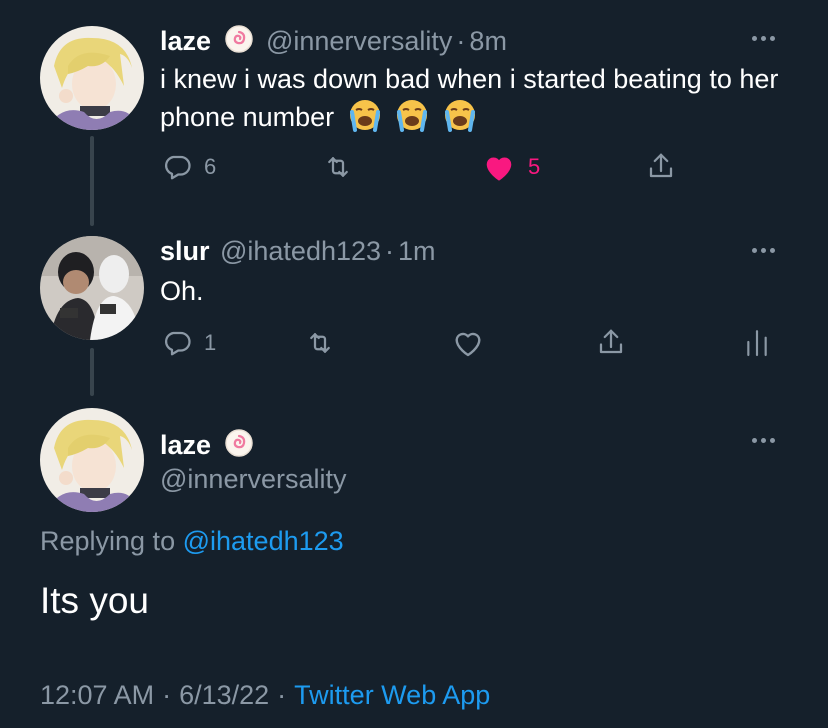 The width and height of the screenshot is (828, 728). Describe the element at coordinates (210, 166) in the screenshot. I see `tweet1-reply-count: 6` at that location.